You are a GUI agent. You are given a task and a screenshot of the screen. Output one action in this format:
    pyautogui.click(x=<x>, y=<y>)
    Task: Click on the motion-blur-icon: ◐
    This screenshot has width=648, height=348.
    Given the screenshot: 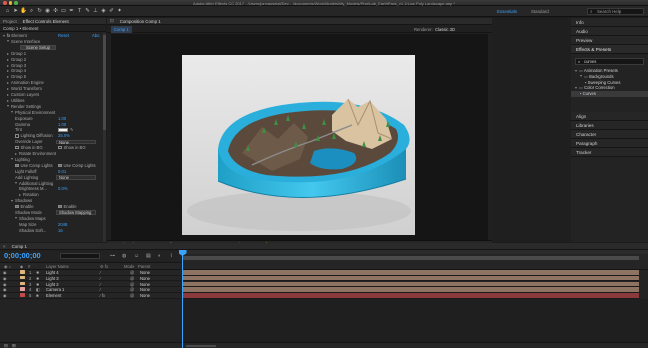 What is the action you would take?
    pyautogui.click(x=159, y=256)
    